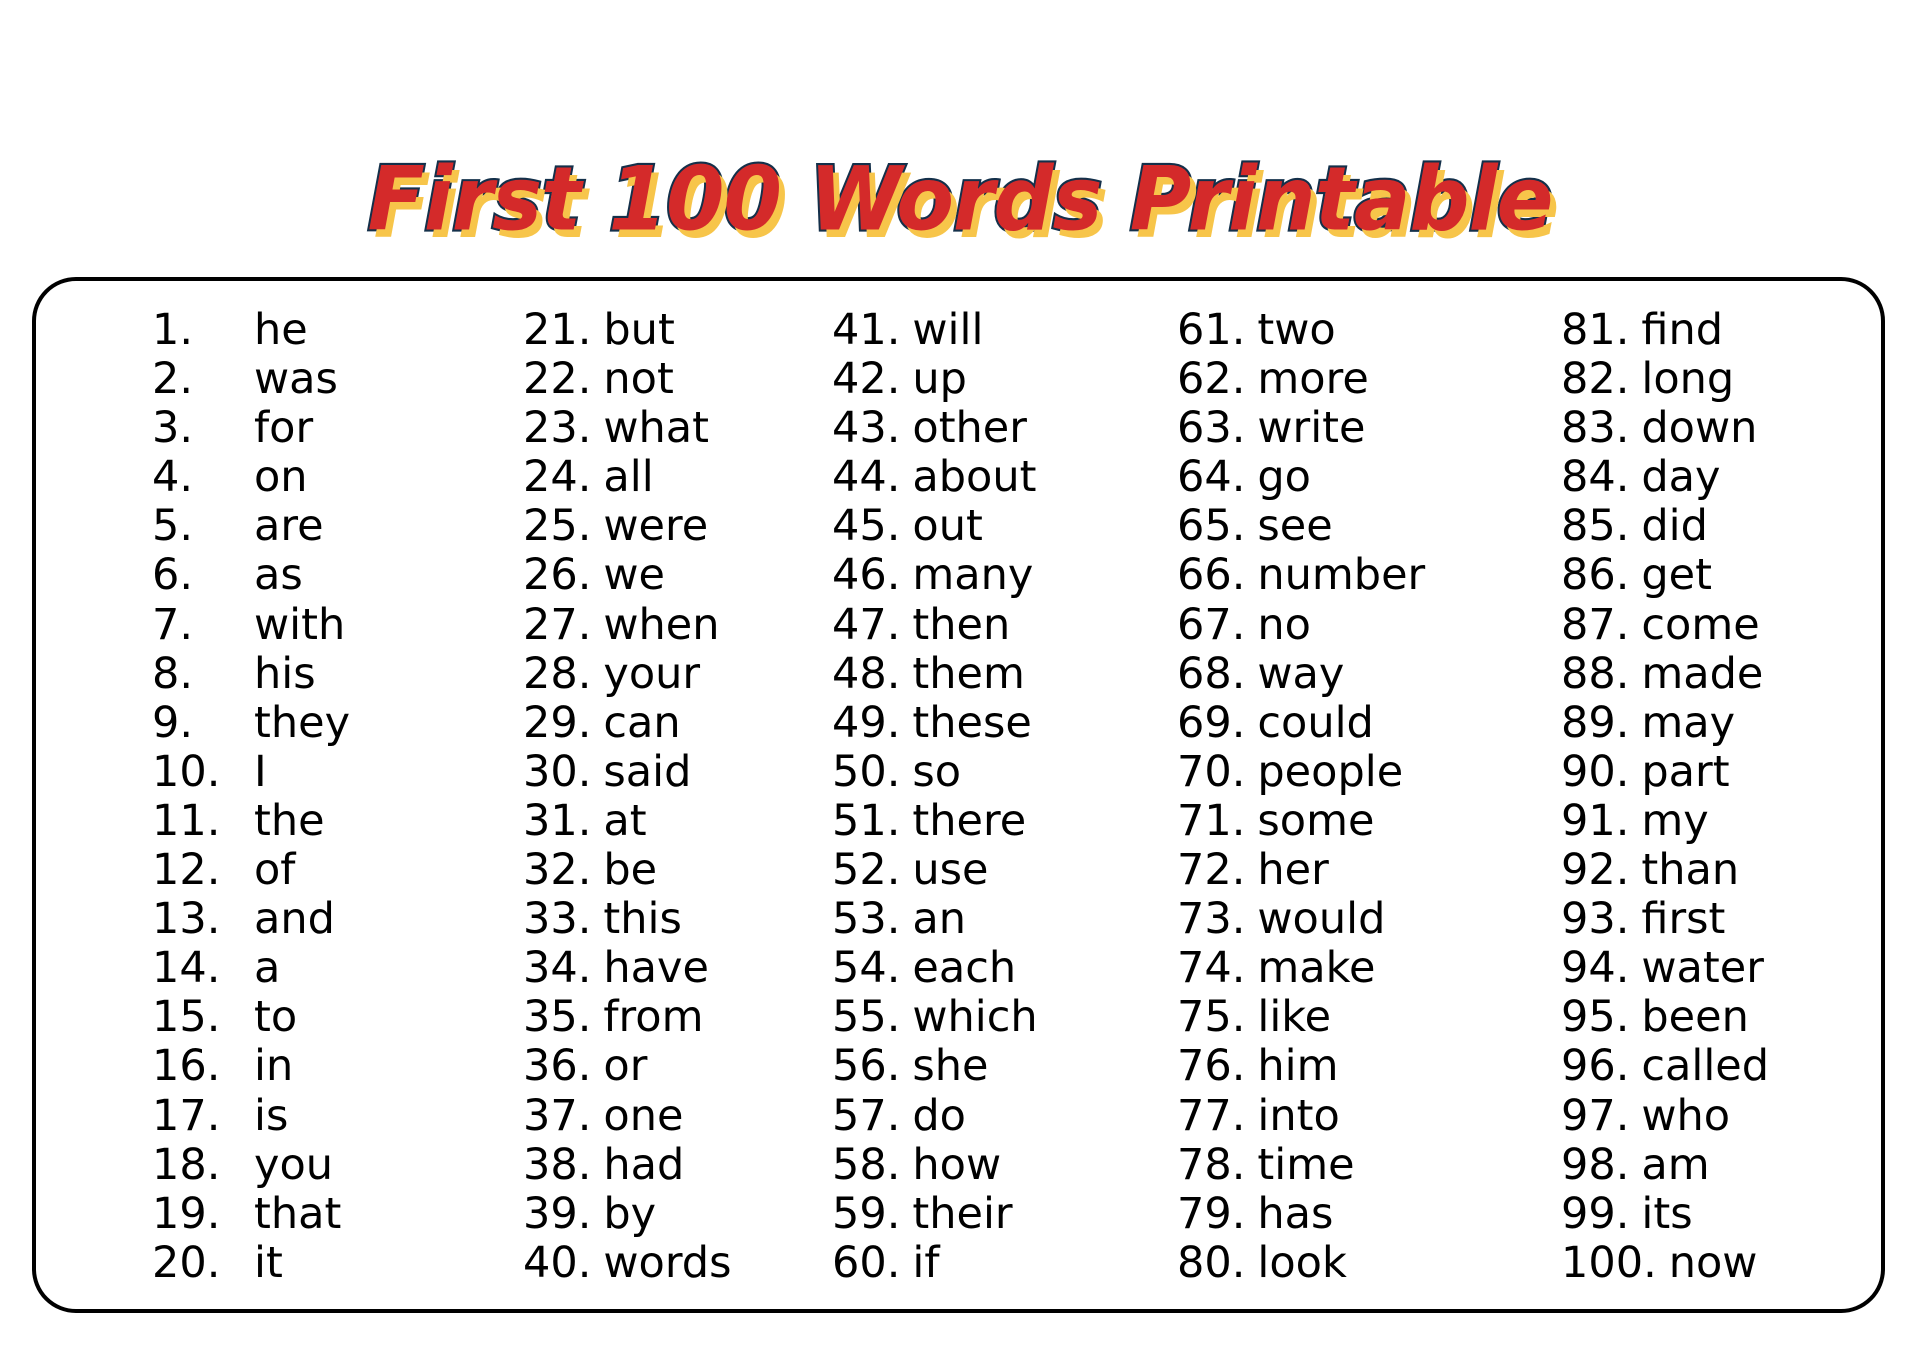 Image resolution: width=1920 pixels, height=1358 pixels. Describe the element at coordinates (557, 919) in the screenshot. I see `word-number: 33.` at that location.